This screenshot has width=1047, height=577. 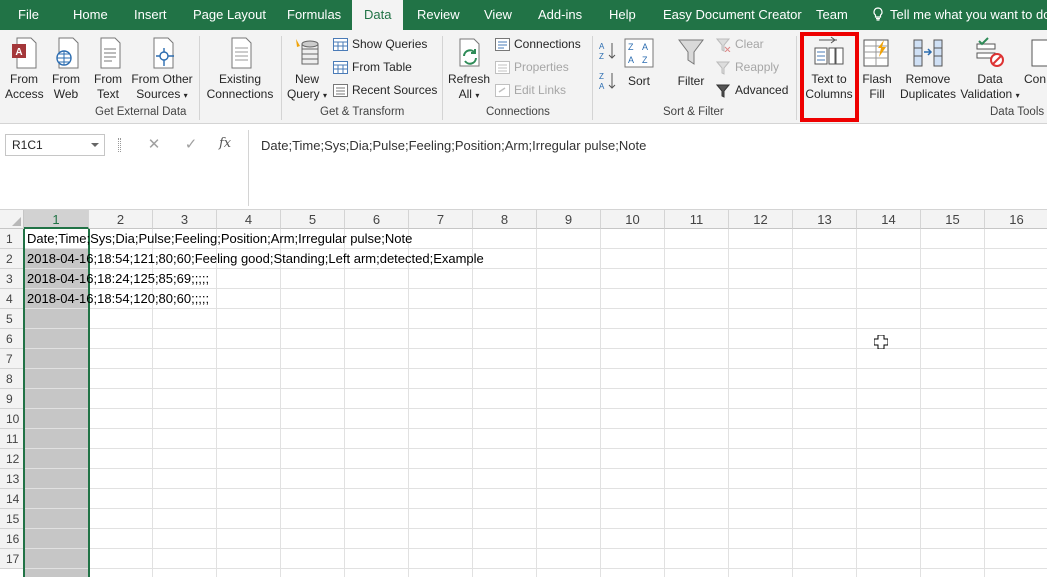 I want to click on cell-text: 2018-04-16;18:24;125;85;69;;;;;, so click(x=118, y=278).